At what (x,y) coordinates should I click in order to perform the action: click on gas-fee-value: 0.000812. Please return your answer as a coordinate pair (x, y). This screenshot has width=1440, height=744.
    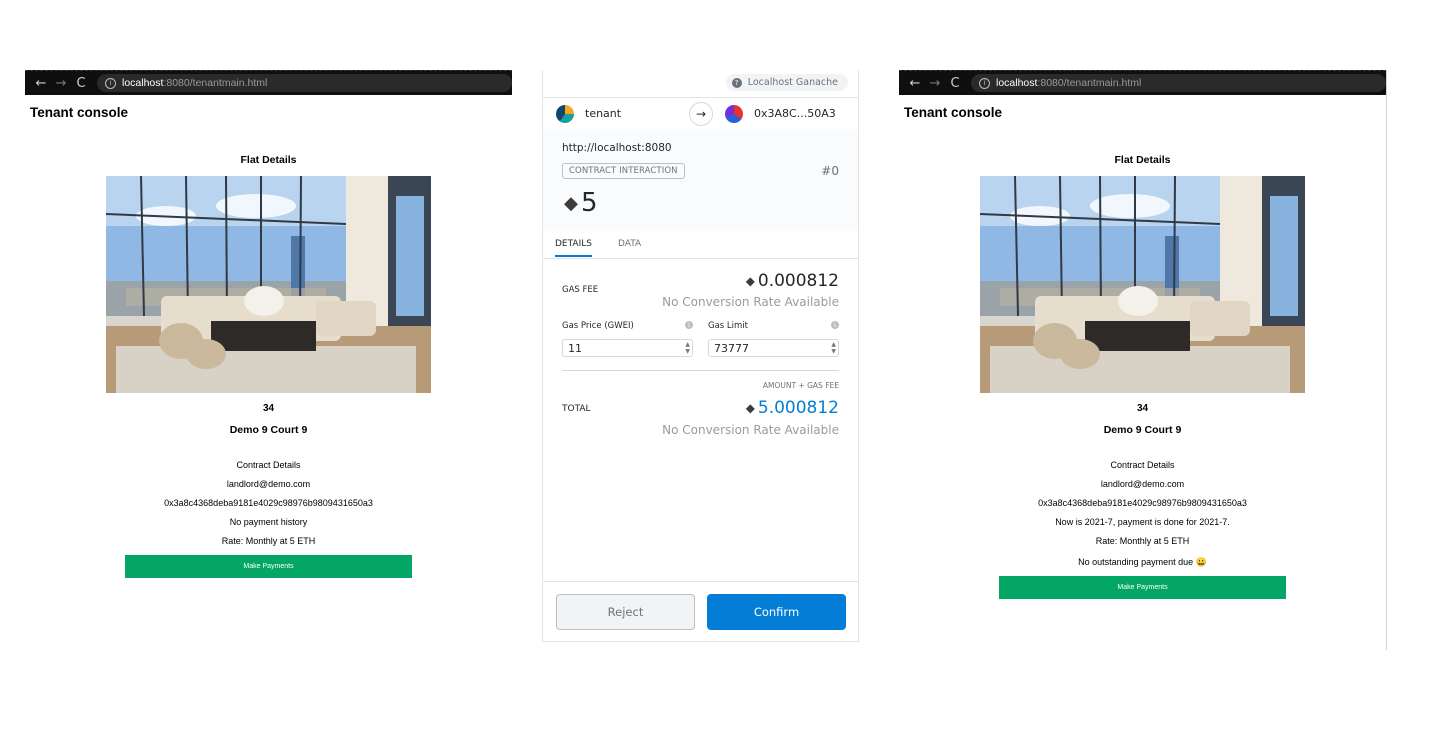
    Looking at the image, I should click on (798, 281).